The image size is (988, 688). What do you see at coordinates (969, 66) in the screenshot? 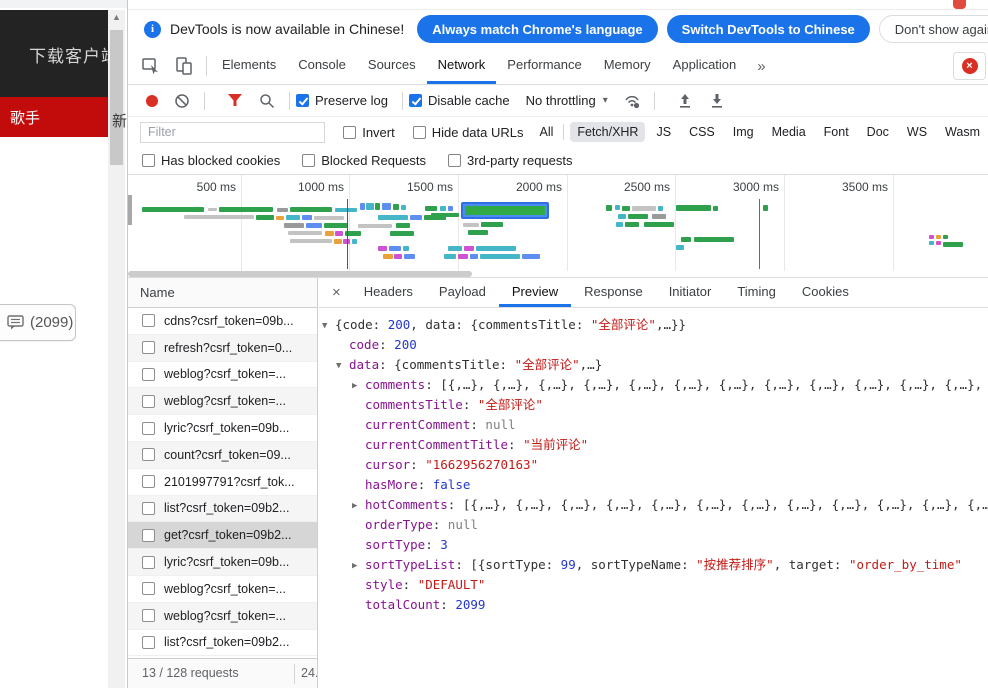
I see `error-count-button: ×` at bounding box center [969, 66].